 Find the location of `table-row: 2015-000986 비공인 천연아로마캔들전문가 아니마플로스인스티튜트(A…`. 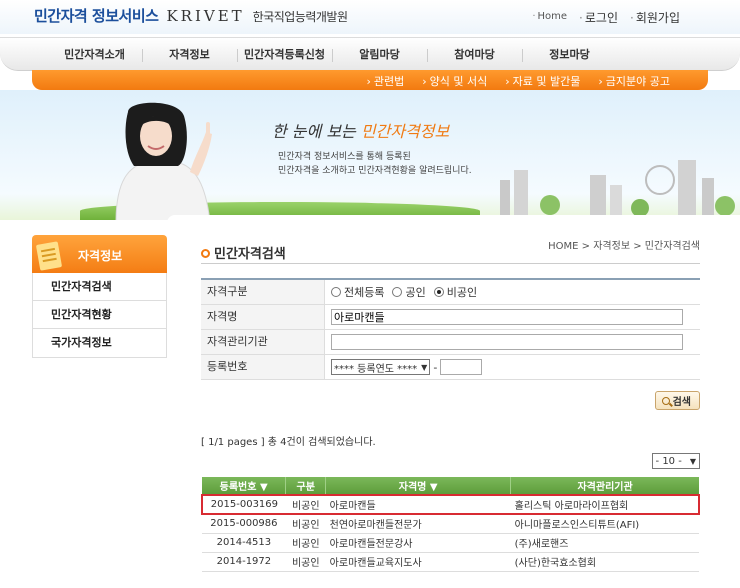

table-row: 2015-000986 비공인 천연아로마캔들전문가 아니마플로스인스티튜트(A… is located at coordinates (450, 524).